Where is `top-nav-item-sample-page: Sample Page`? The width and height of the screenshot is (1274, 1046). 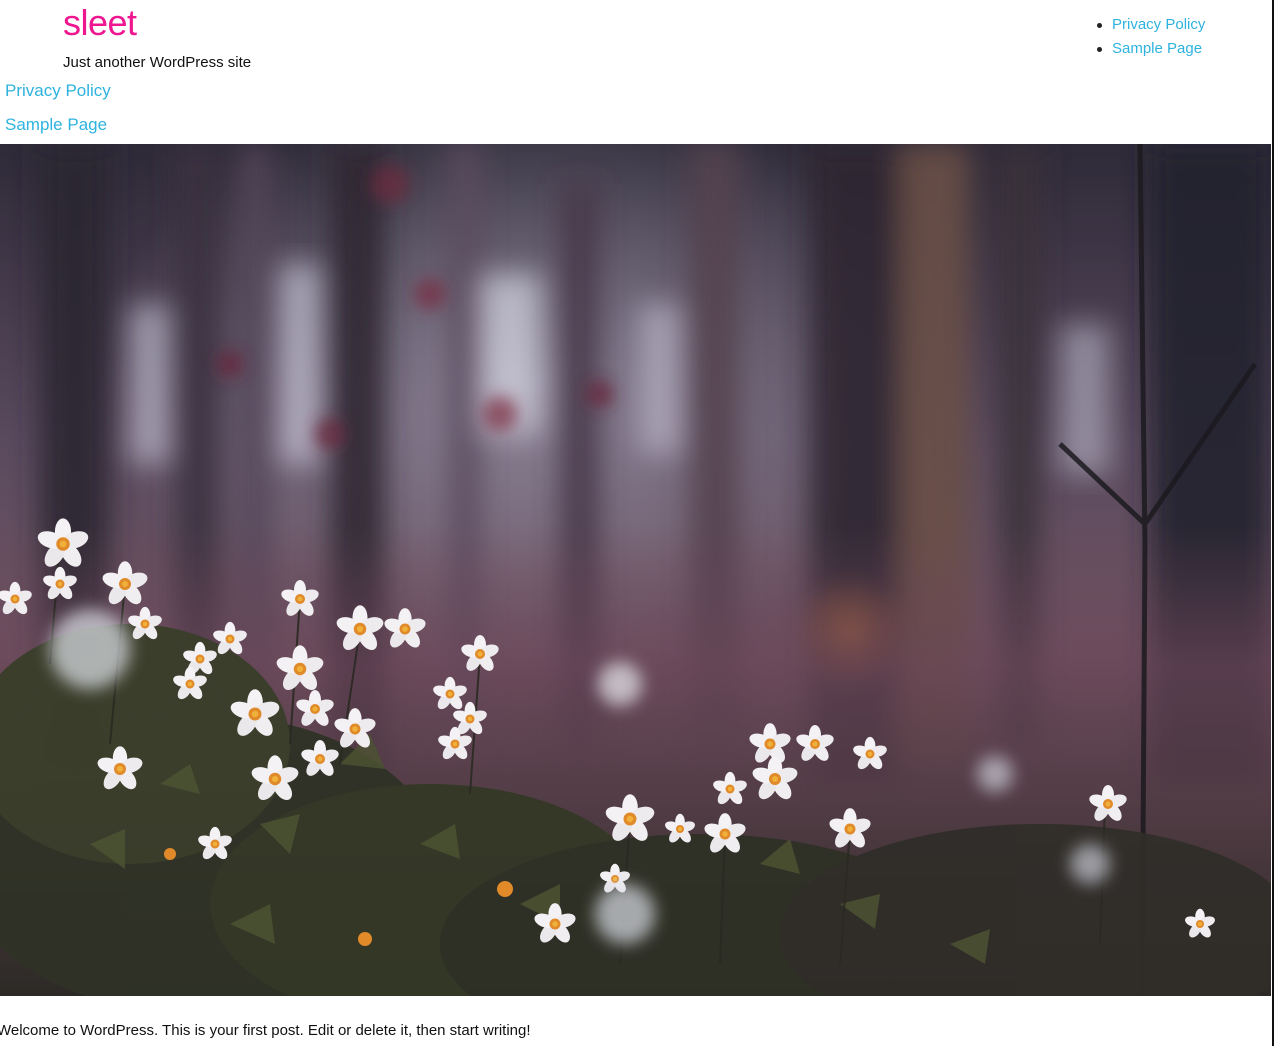
top-nav-item-sample-page: Sample Page is located at coordinates (1151, 50).